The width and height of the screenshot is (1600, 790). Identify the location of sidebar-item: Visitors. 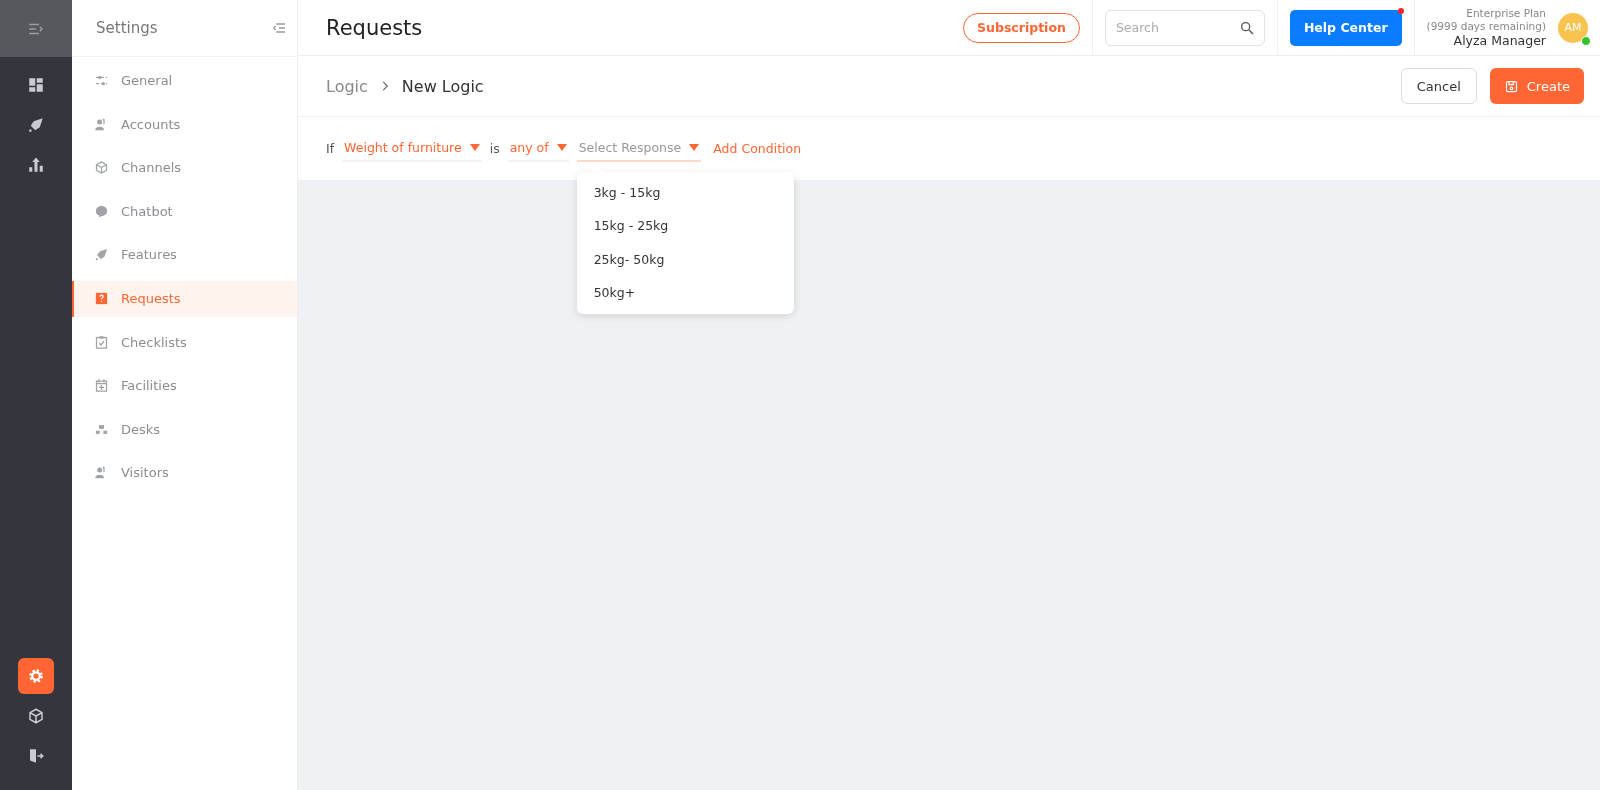
(184, 473).